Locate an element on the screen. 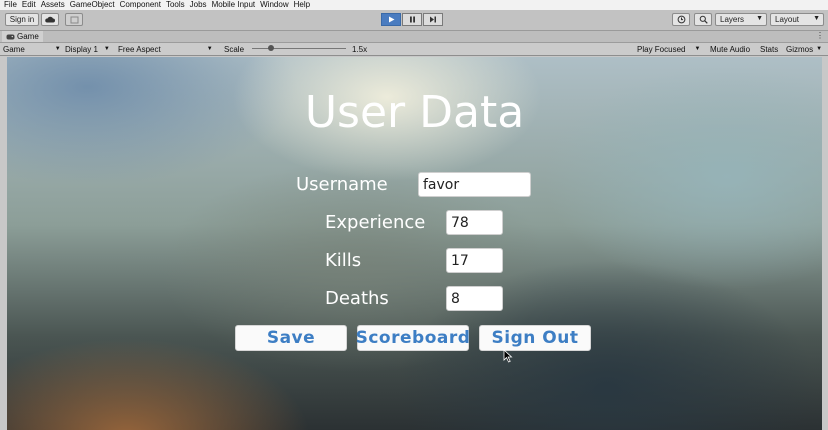  play-controls is located at coordinates (412, 19).